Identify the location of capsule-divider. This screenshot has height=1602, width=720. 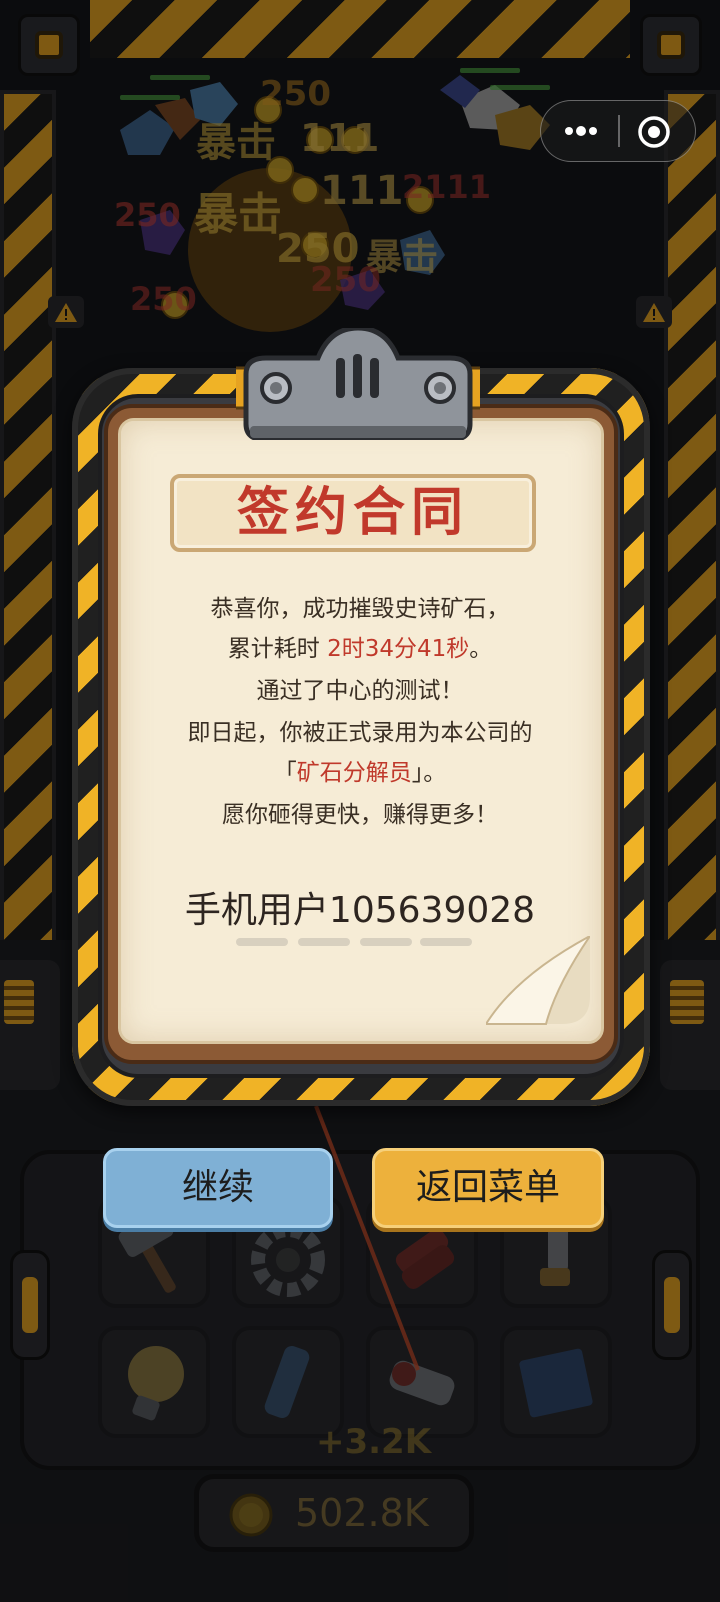
(619, 131).